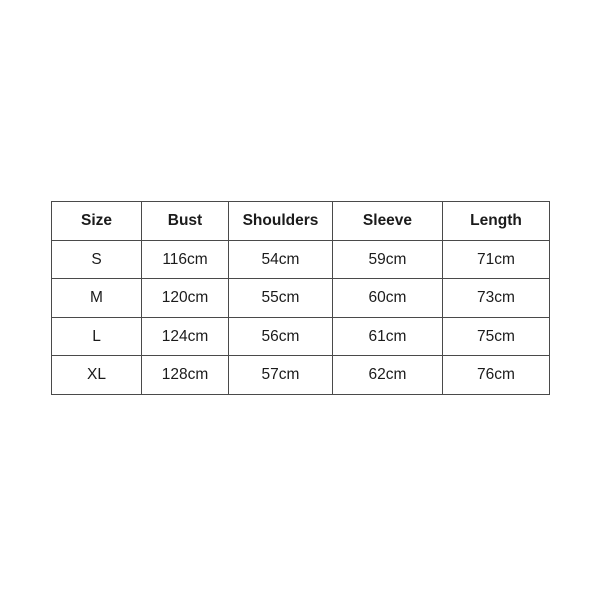 The width and height of the screenshot is (600, 600). I want to click on cell-length: 73cm, so click(496, 298).